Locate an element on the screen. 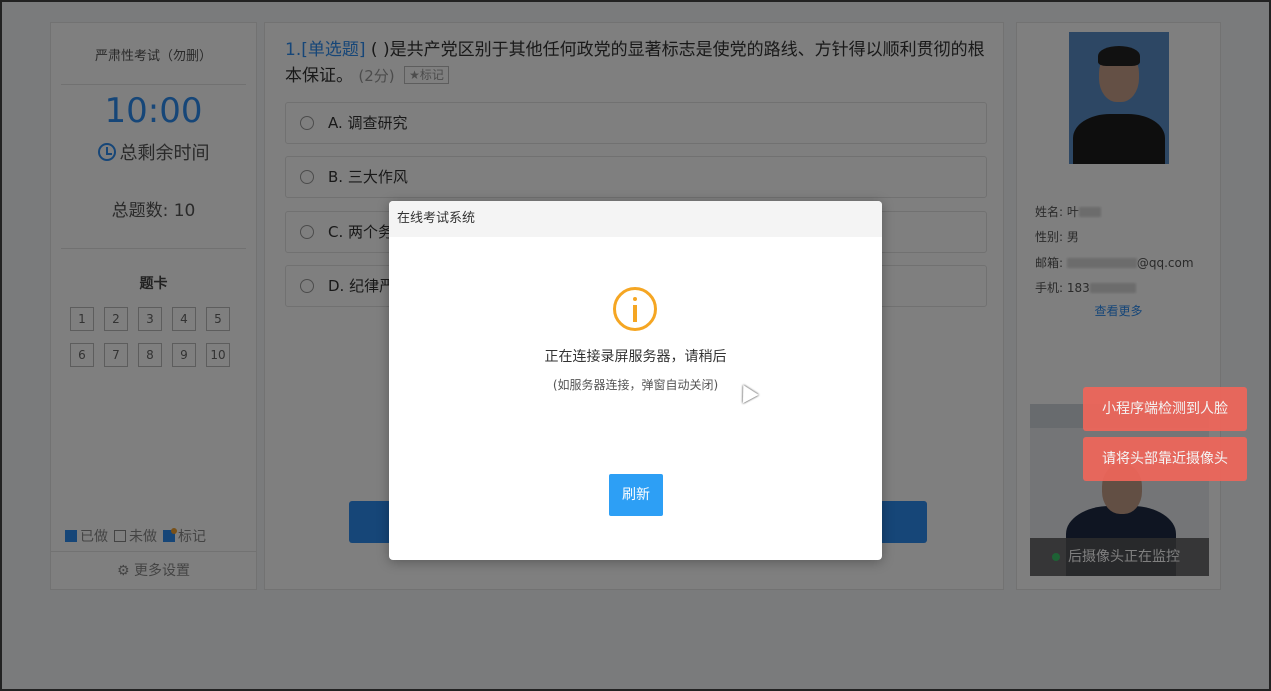 The height and width of the screenshot is (691, 1271). refresh-button: 刷新 is located at coordinates (636, 495).